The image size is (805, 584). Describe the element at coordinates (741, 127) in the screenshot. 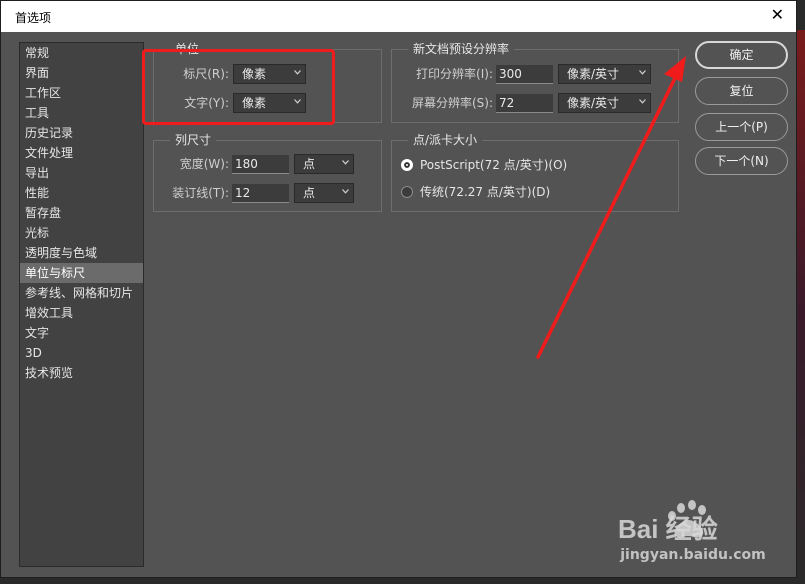

I see `previous-button: 上一个(P)` at that location.